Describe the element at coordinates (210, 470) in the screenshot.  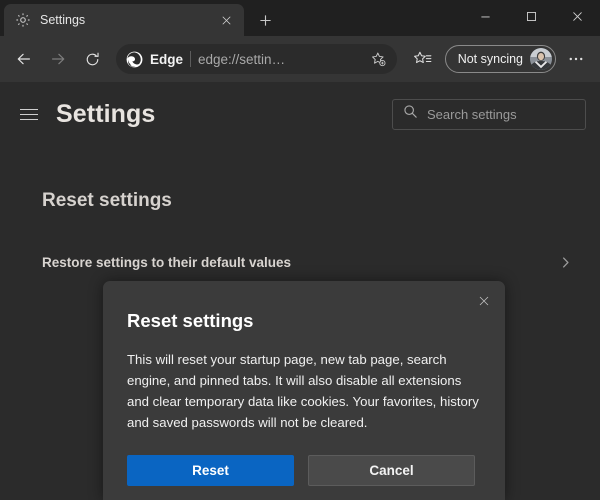
I see `reset-button: Reset` at that location.